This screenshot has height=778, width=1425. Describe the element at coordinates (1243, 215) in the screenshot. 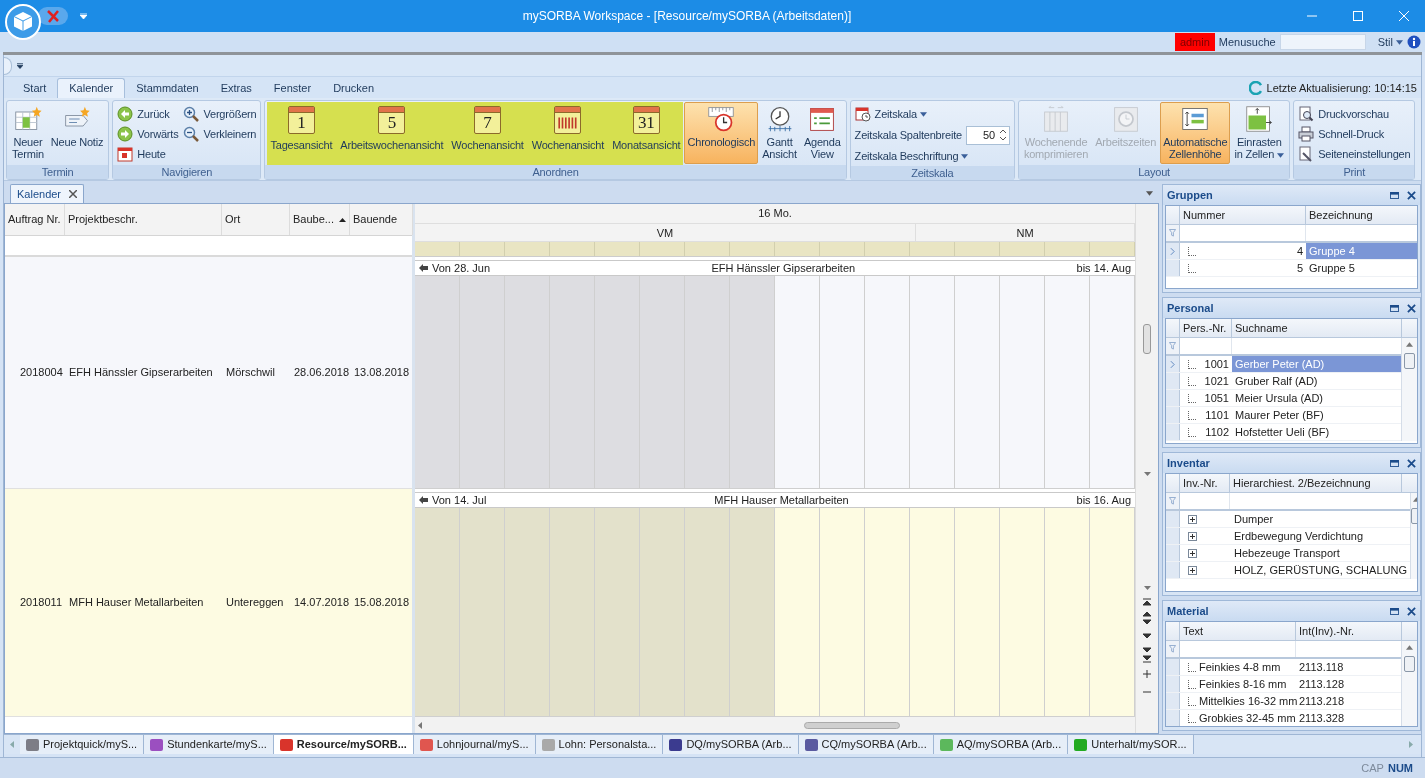

I see `column-header: Nummer` at that location.